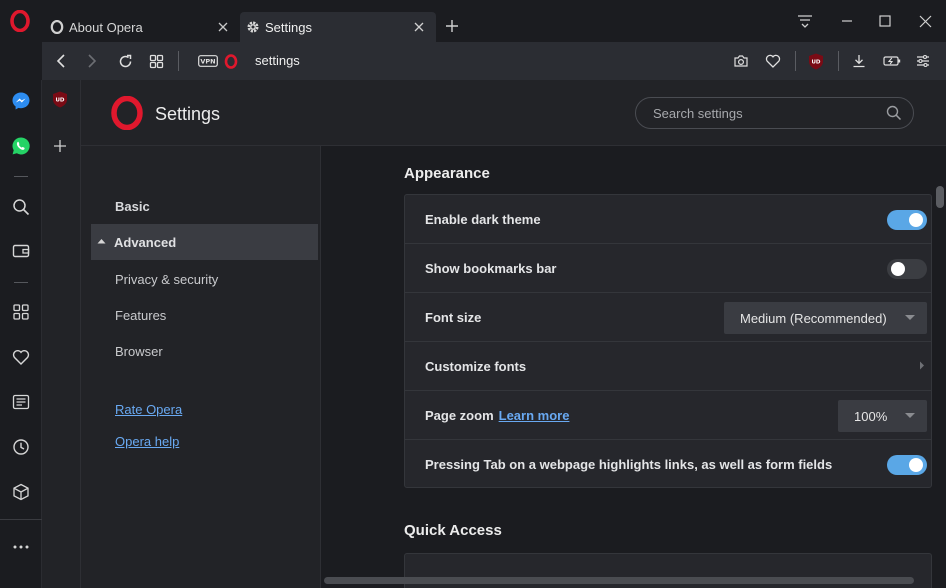 This screenshot has width=946, height=588. What do you see at coordinates (61, 61) in the screenshot?
I see `back-button` at bounding box center [61, 61].